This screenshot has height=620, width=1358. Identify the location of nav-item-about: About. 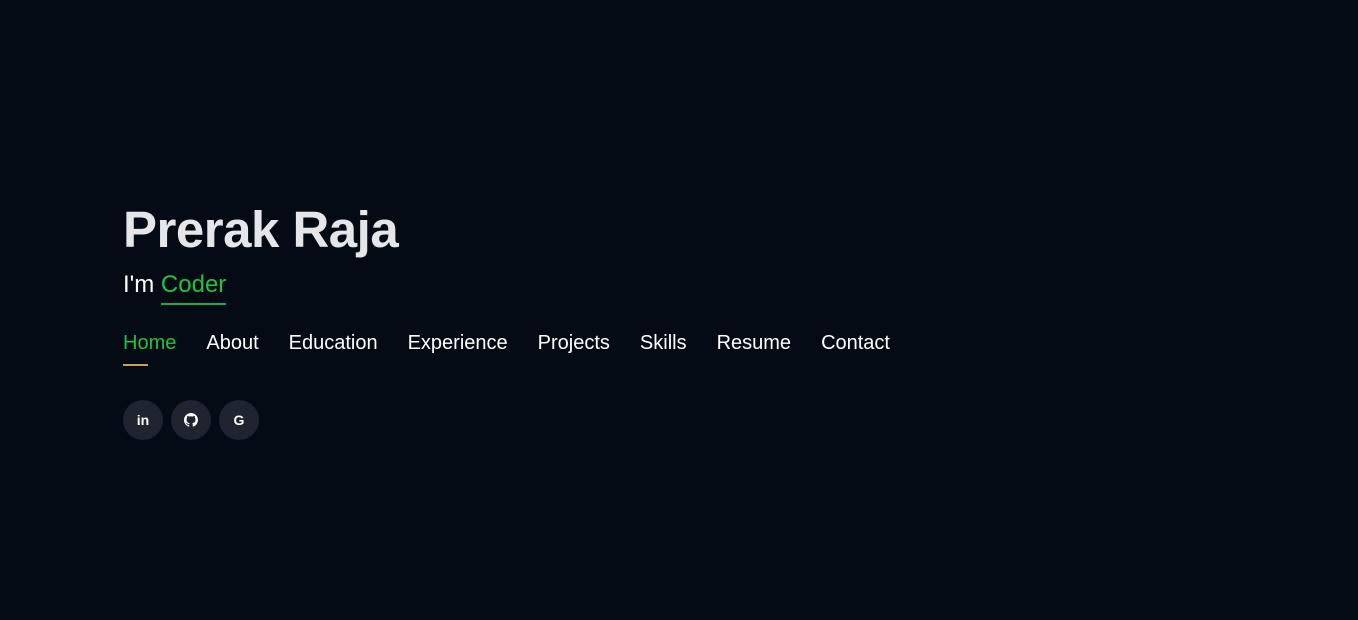
(232, 348).